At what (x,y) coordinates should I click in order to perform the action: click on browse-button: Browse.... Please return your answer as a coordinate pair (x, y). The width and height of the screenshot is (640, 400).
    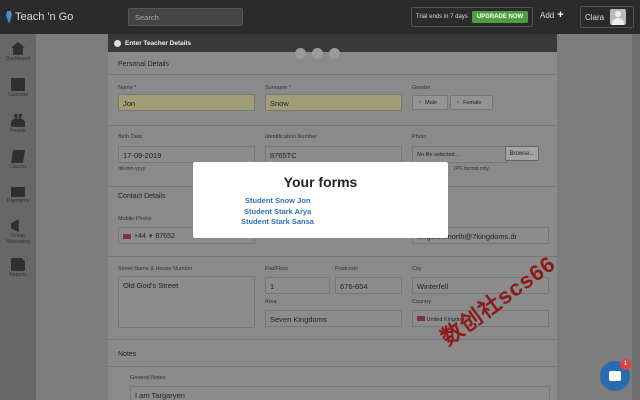
    Looking at the image, I should click on (522, 153).